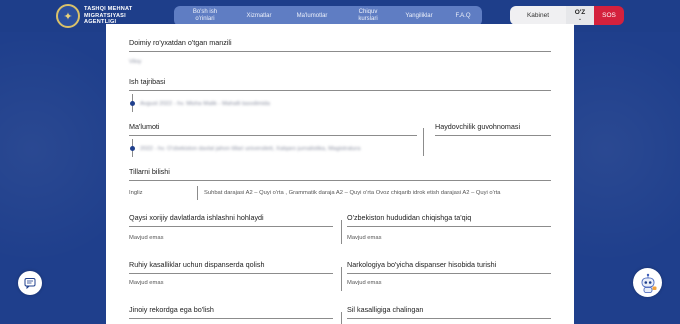 The width and height of the screenshot is (680, 324). What do you see at coordinates (68, 16) in the screenshot?
I see `agency-logo-icon: ✦` at bounding box center [68, 16].